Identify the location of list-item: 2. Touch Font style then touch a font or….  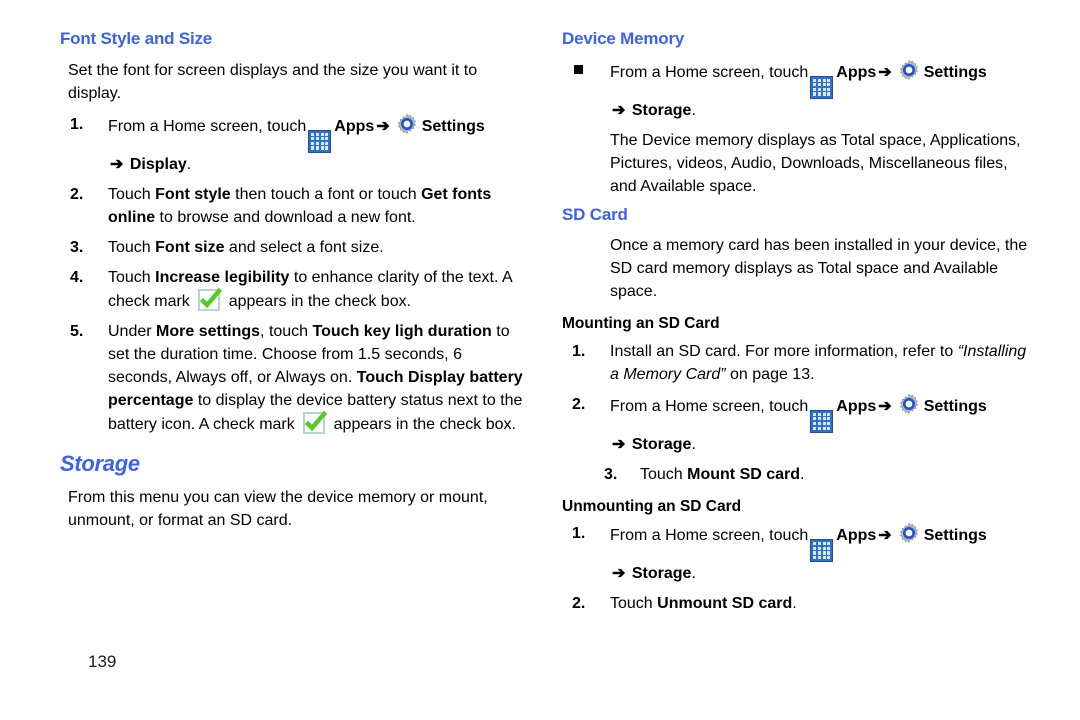
(295, 206).